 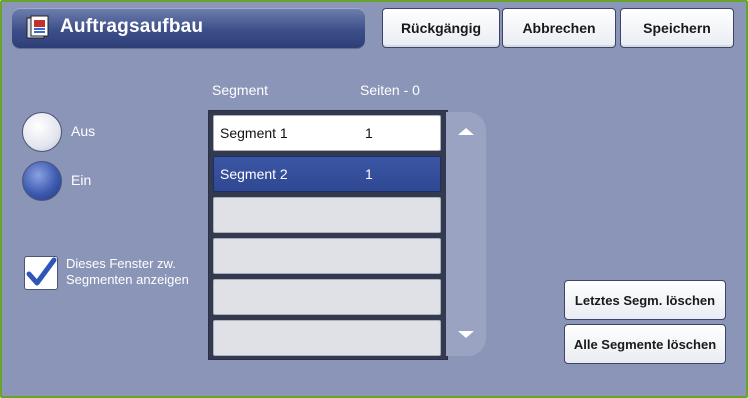 I want to click on radio-off, so click(x=42, y=132).